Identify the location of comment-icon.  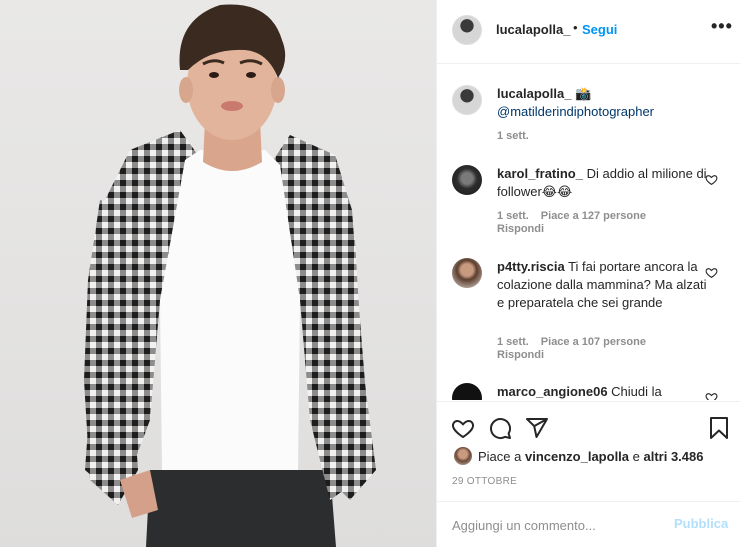
(500, 428).